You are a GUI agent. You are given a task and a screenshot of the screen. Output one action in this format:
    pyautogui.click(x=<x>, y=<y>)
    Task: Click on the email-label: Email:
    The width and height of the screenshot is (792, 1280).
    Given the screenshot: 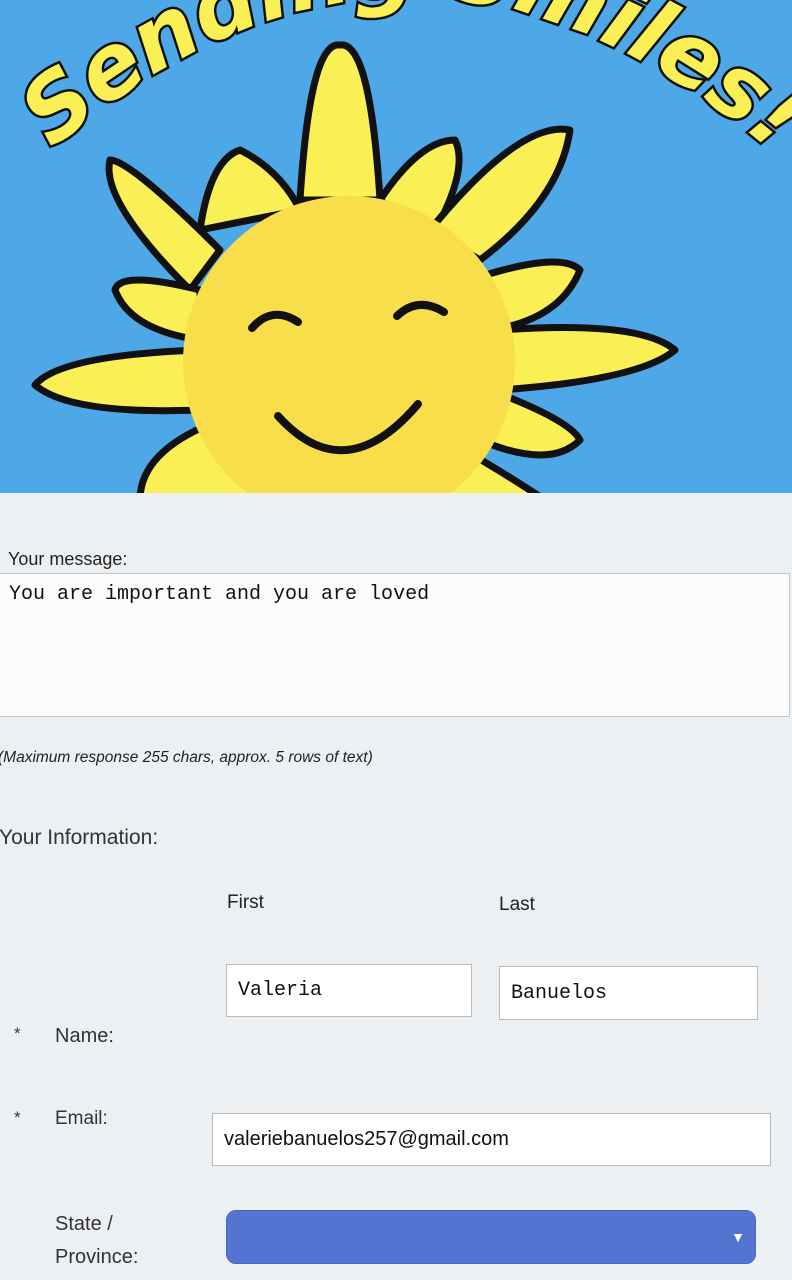 What is the action you would take?
    pyautogui.click(x=81, y=1118)
    